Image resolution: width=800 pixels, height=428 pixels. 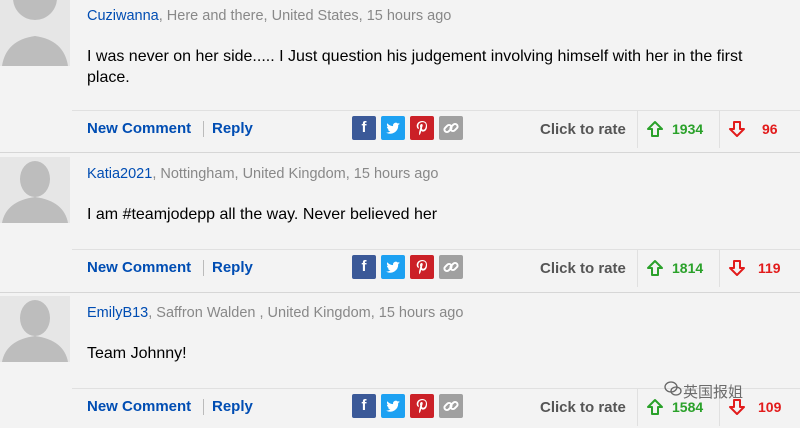 I want to click on downvote-button: 96, so click(x=760, y=129).